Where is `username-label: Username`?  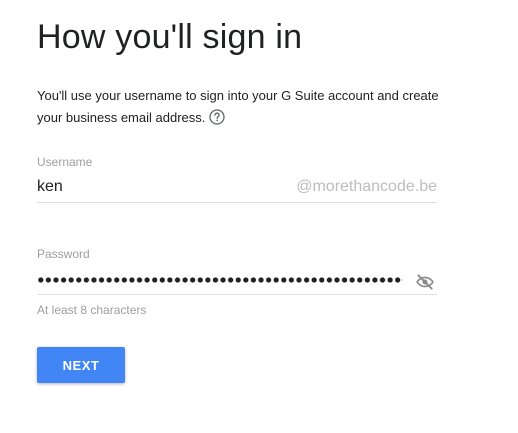 username-label: Username is located at coordinates (65, 162).